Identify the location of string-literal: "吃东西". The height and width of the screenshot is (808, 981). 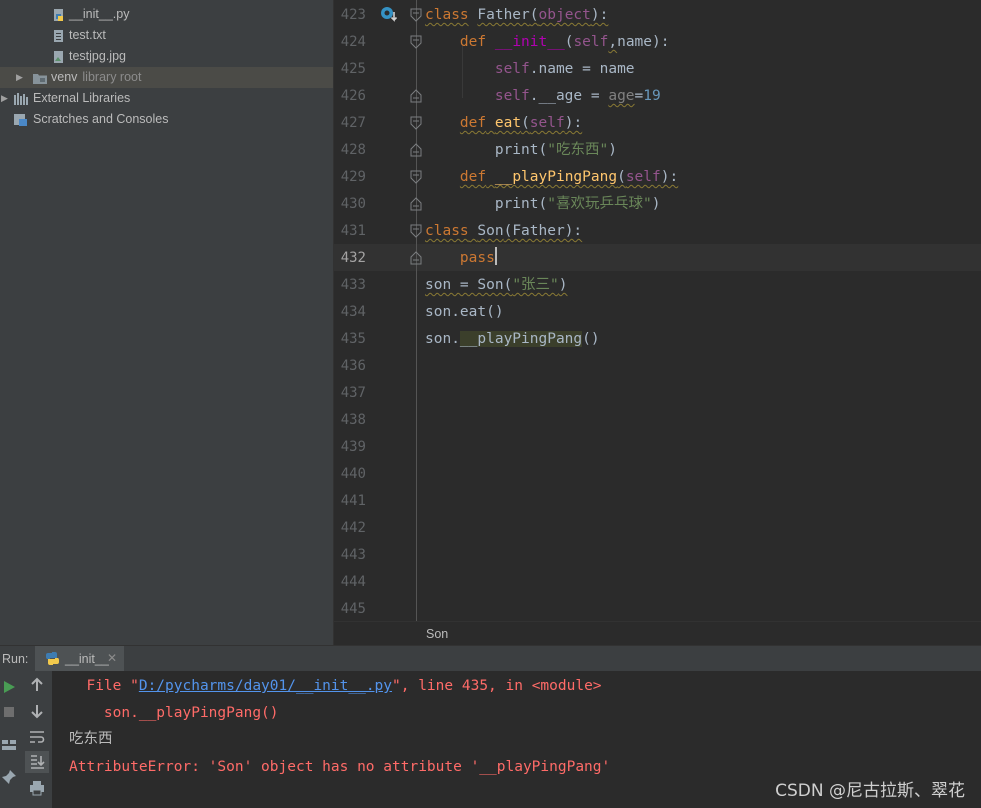
(578, 150).